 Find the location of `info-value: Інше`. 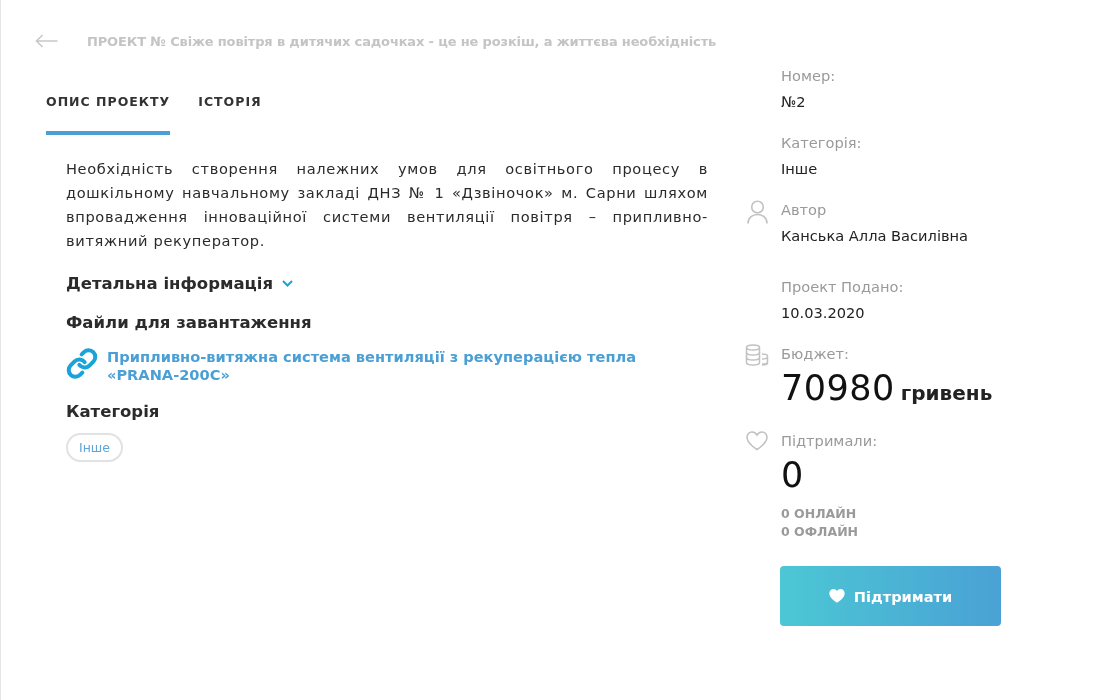

info-value: Інше is located at coordinates (799, 169).